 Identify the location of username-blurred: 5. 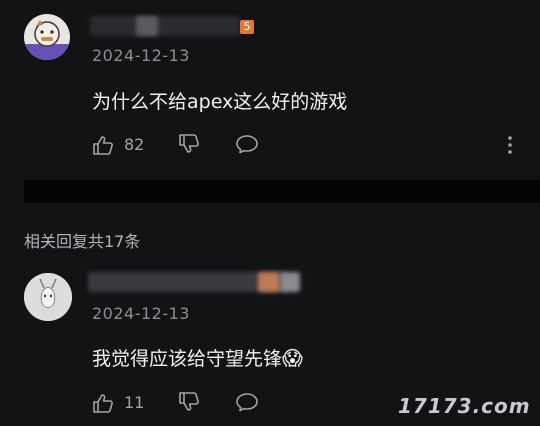
(175, 25).